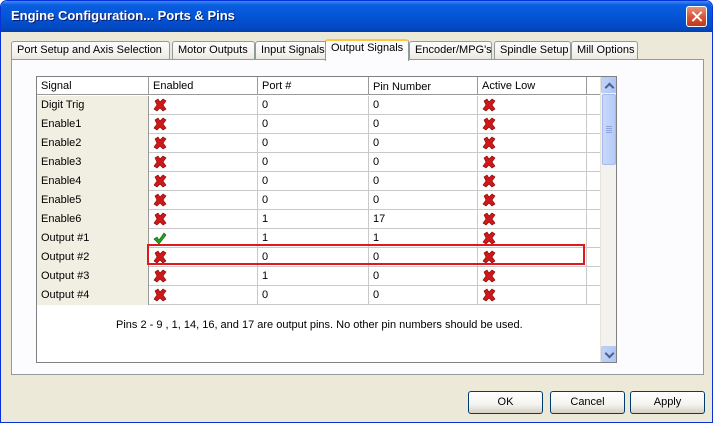  Describe the element at coordinates (608, 219) in the screenshot. I see `vertical-scrollbar` at that location.